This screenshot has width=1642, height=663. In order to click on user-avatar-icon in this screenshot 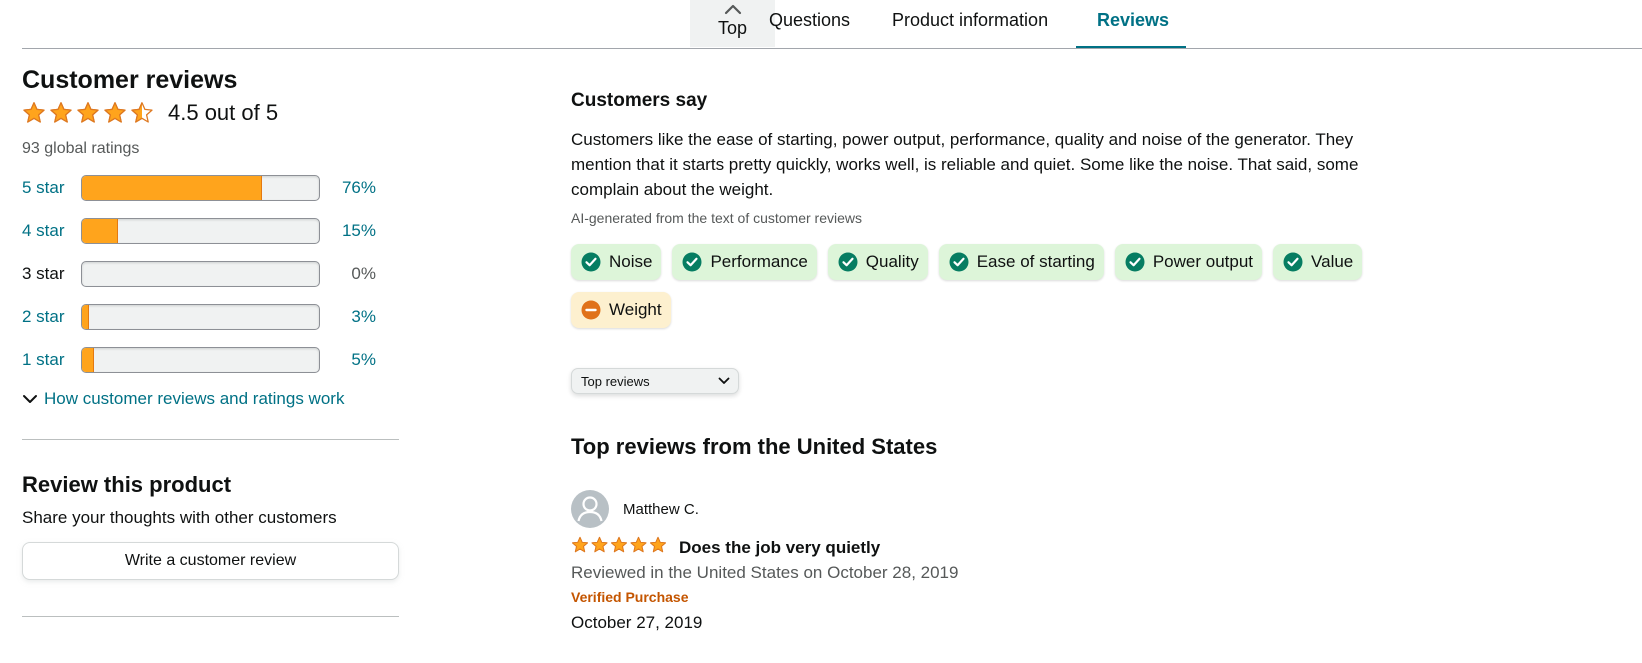, I will do `click(590, 509)`.